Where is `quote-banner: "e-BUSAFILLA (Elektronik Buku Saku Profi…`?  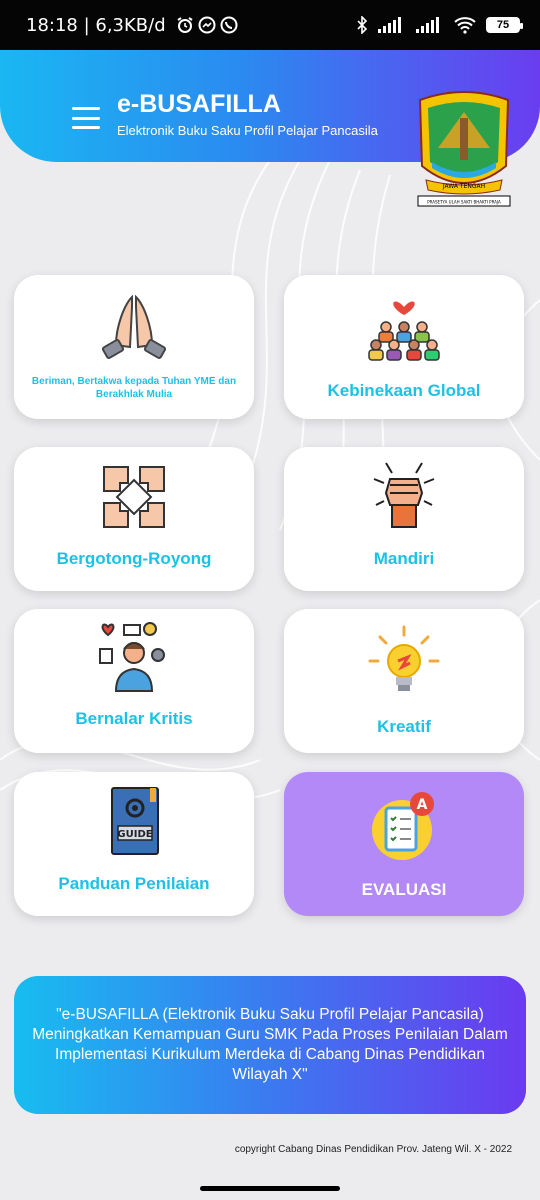 quote-banner: "e-BUSAFILLA (Elektronik Buku Saku Profi… is located at coordinates (270, 1045).